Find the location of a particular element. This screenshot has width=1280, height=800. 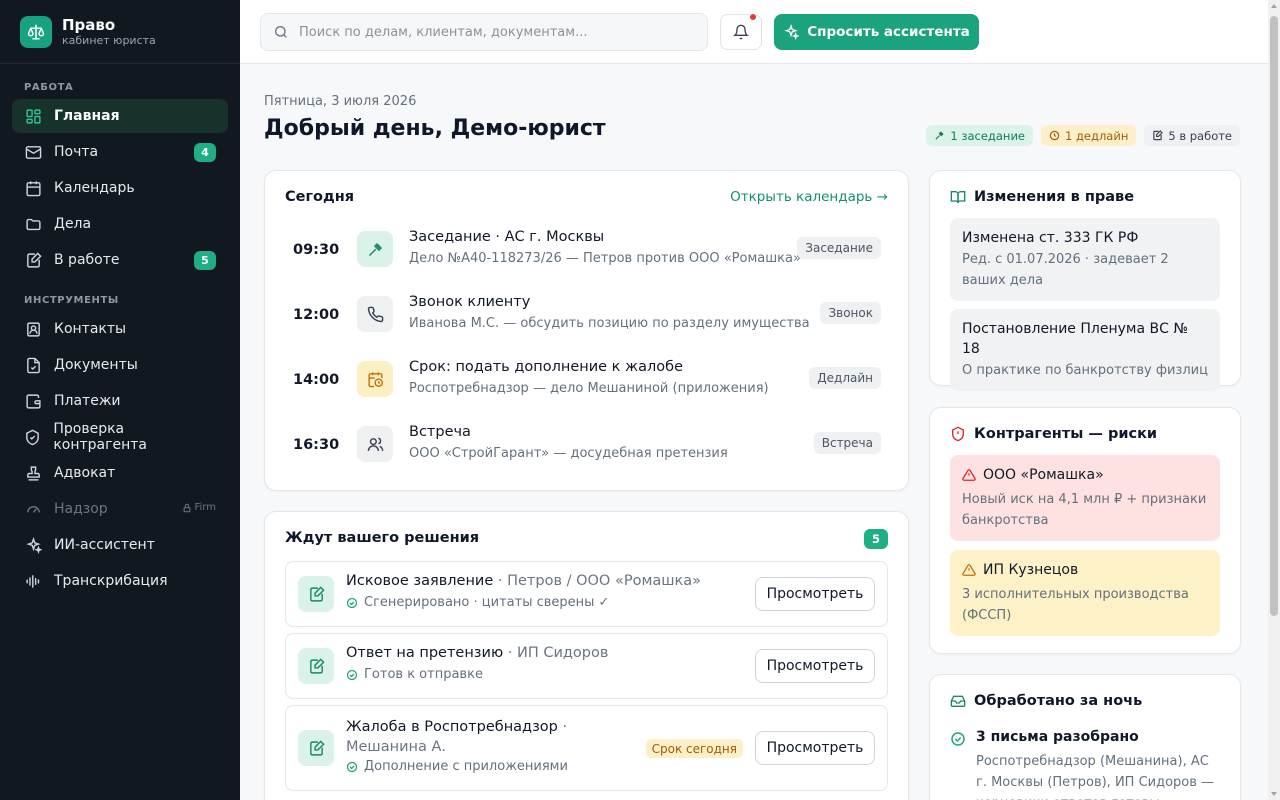

summary-chips: 1 заседание 1 дедлайн 5 в работе is located at coordinates (1083, 135).